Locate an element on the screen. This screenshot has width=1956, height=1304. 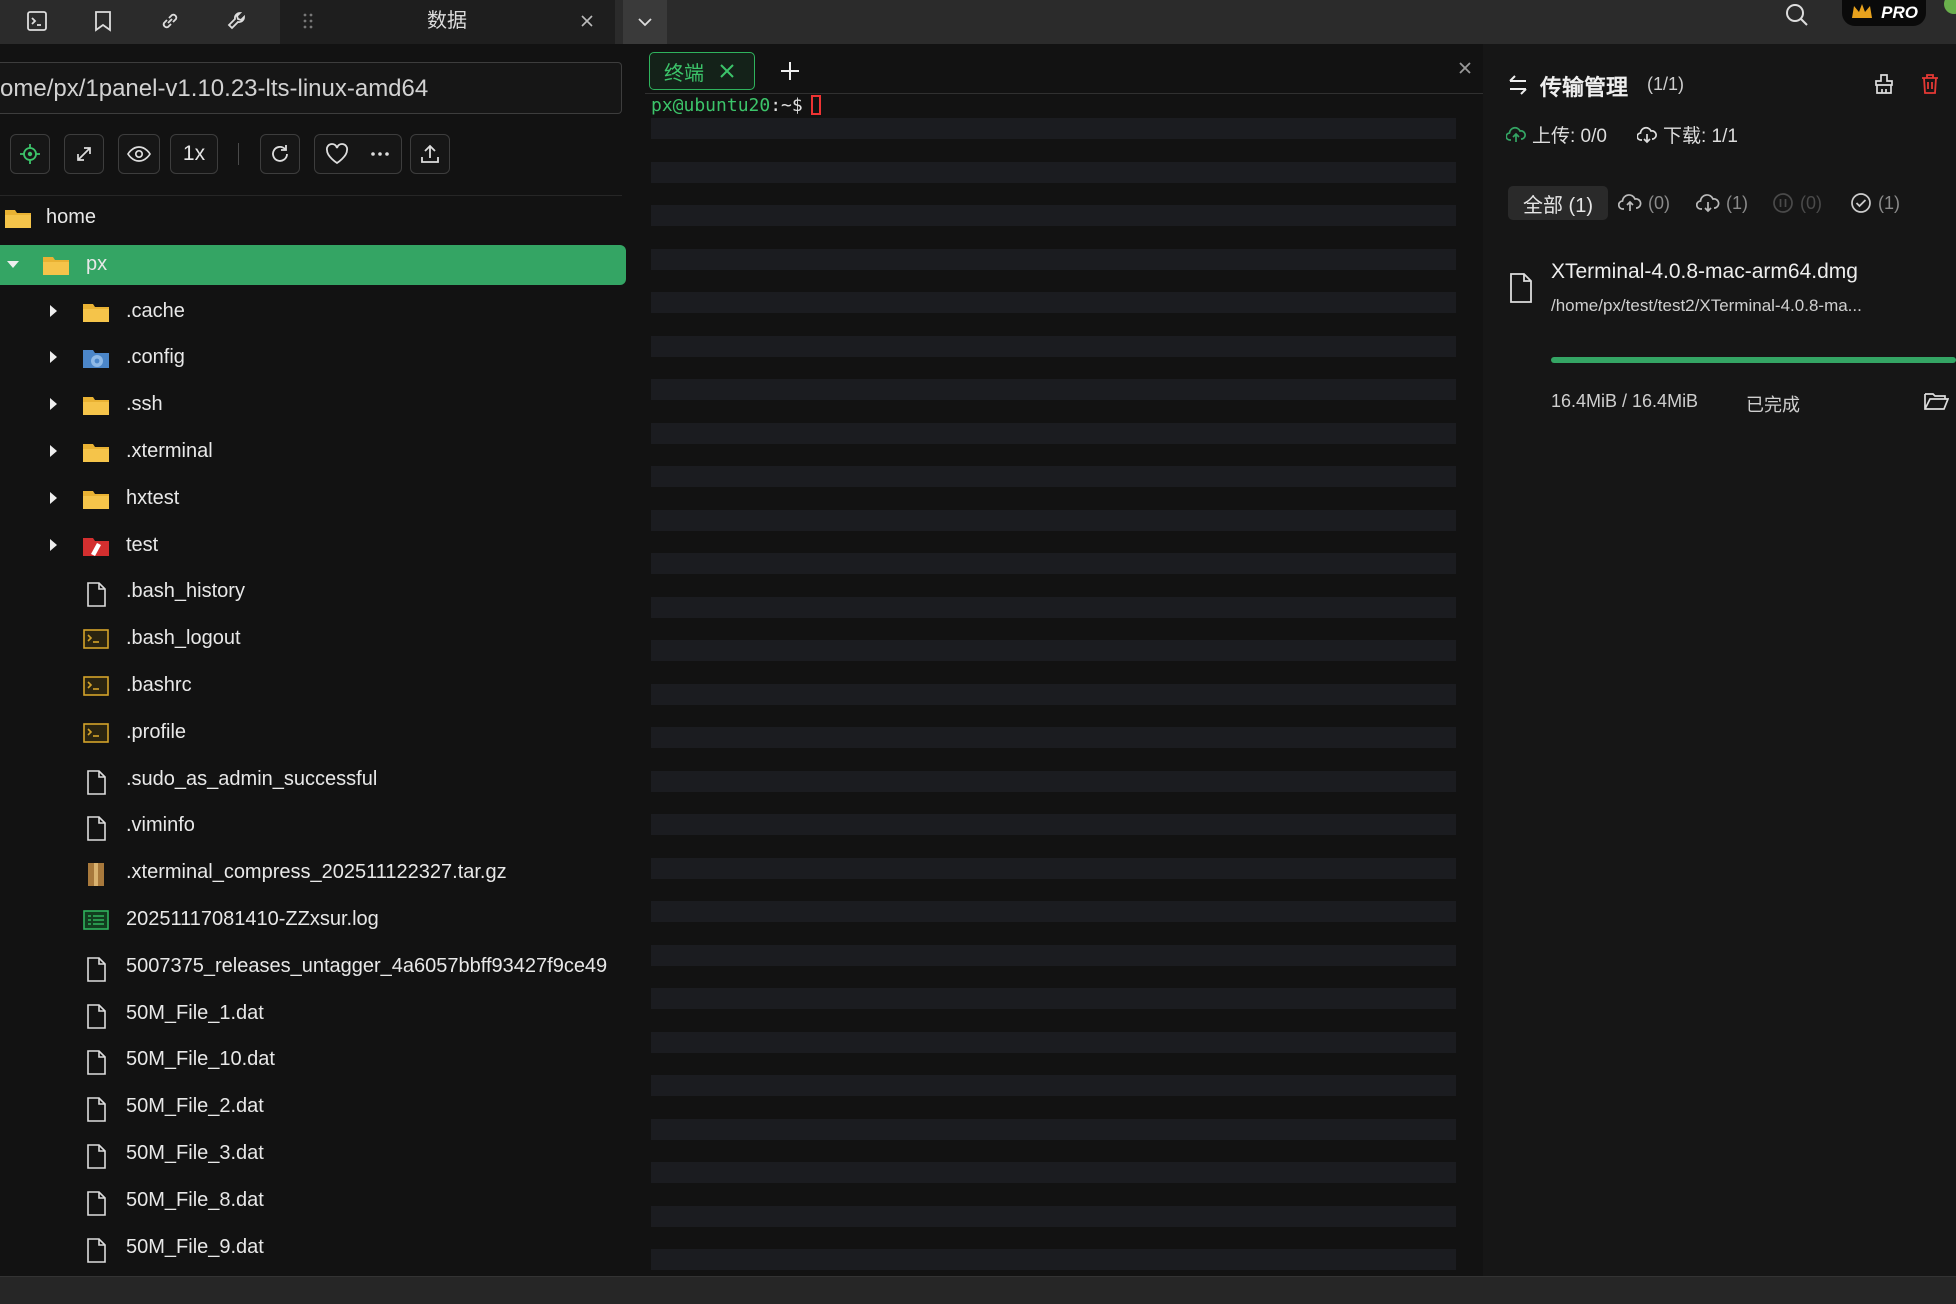
filter-upload: (0) is located at coordinates (1644, 203).